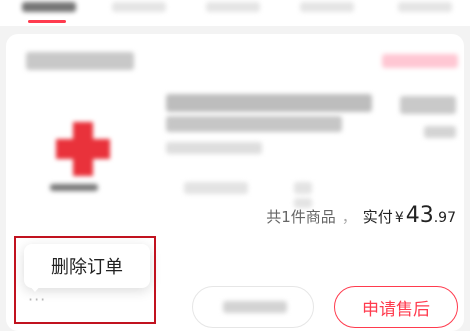 This screenshot has height=331, width=470. Describe the element at coordinates (85, 280) in the screenshot. I see `highlight-box` at that location.